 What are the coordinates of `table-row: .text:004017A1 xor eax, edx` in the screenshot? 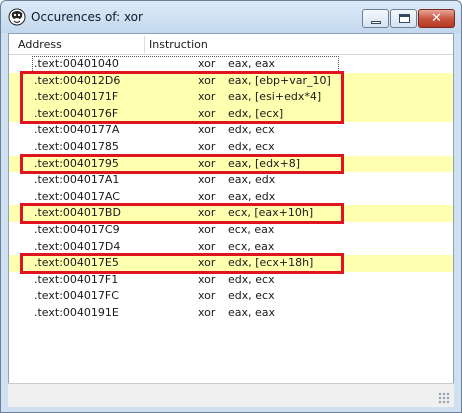 It's located at (231, 180).